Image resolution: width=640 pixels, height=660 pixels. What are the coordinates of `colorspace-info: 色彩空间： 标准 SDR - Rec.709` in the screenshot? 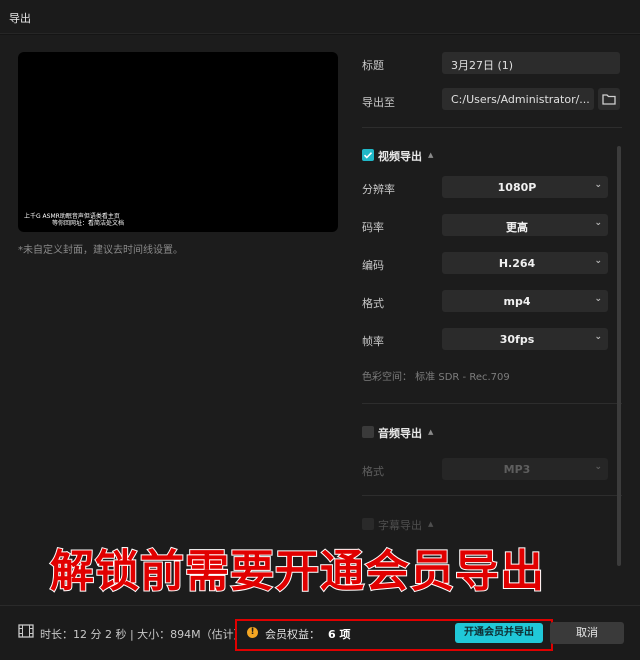 It's located at (436, 377).